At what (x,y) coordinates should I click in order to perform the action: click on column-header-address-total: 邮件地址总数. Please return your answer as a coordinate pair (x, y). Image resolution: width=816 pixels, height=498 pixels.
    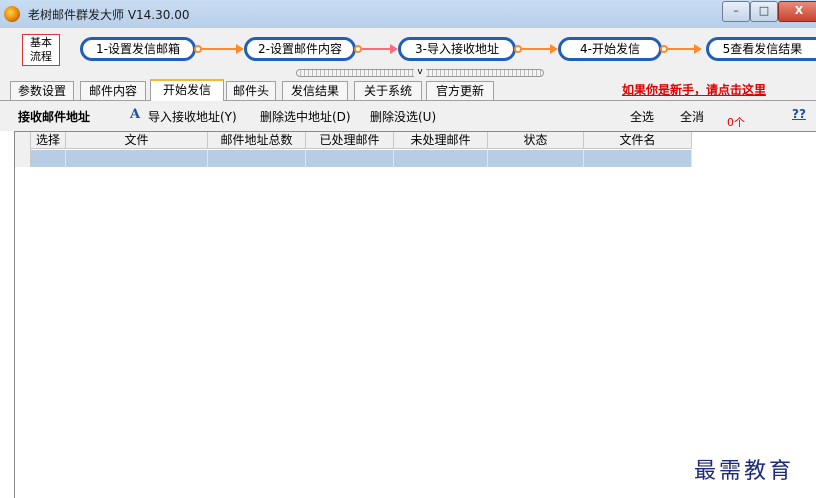
    Looking at the image, I should click on (257, 140).